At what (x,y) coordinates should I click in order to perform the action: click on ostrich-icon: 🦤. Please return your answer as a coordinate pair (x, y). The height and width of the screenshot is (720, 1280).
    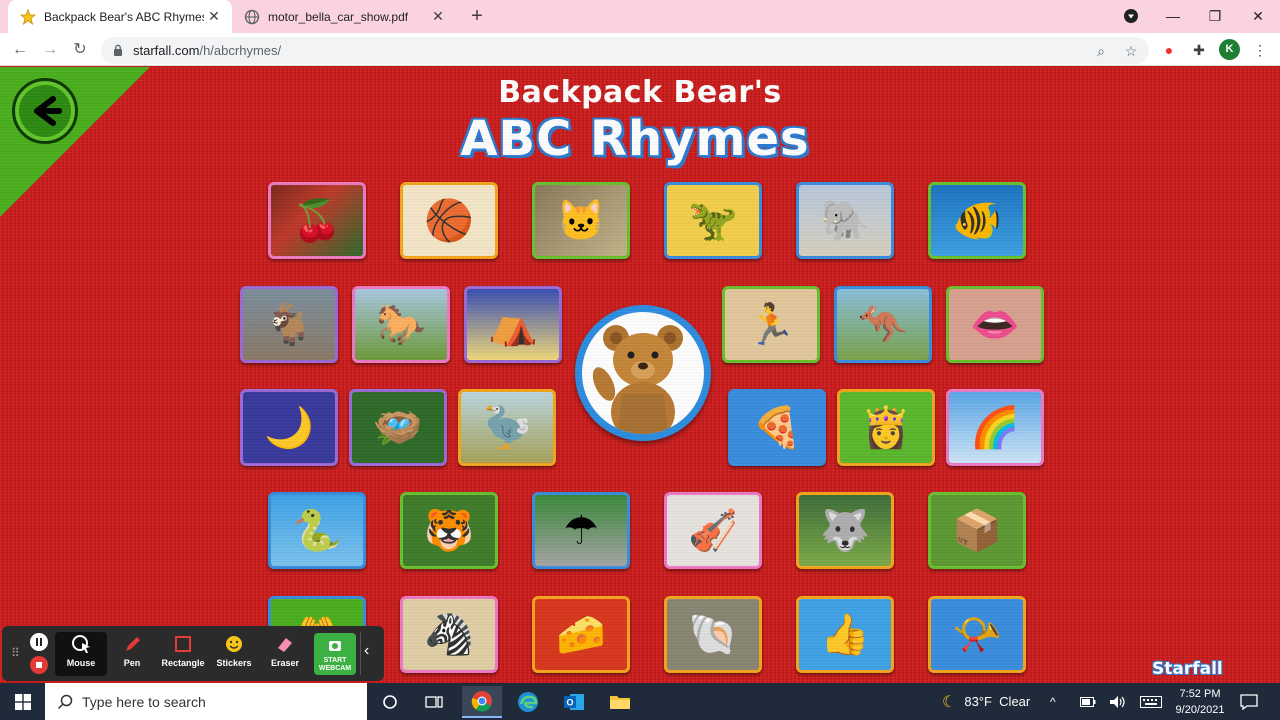
    Looking at the image, I should click on (507, 427).